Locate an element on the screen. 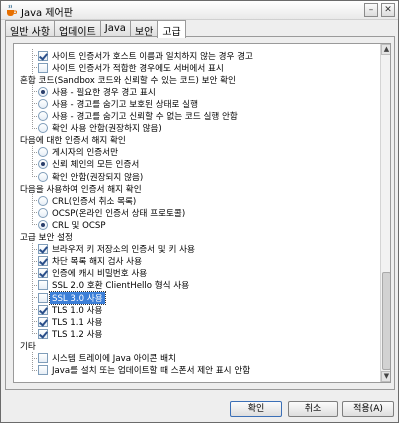  checkbox-row: 시스템 트레이에 Java 아이콘 배치 is located at coordinates (102, 358).